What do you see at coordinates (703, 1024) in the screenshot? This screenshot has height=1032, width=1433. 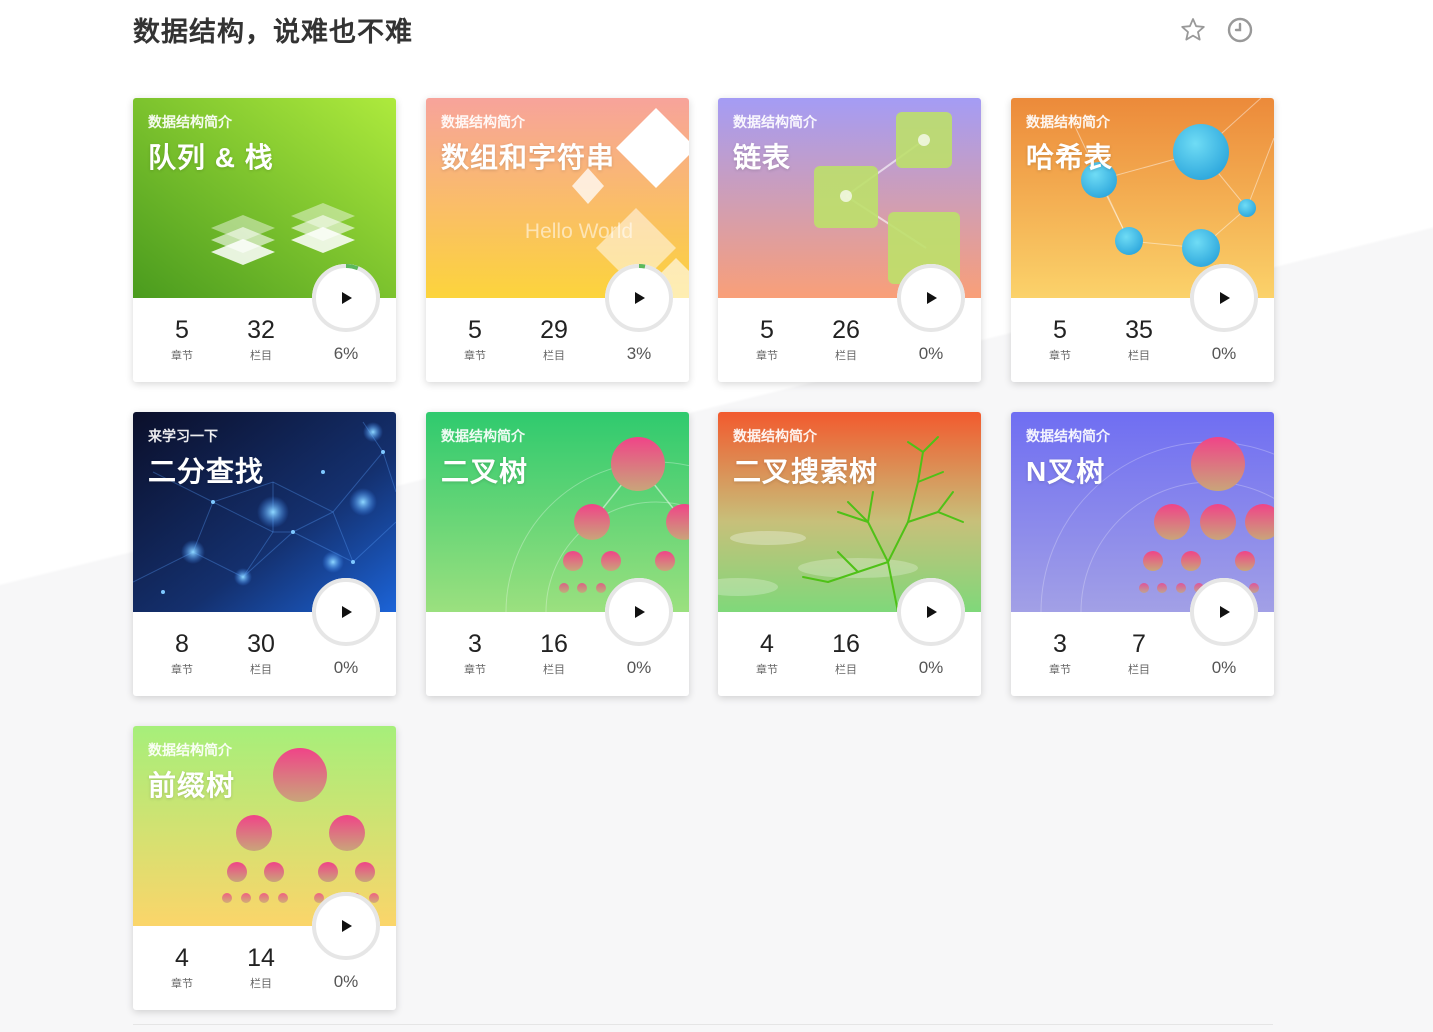 I see `section-divider` at bounding box center [703, 1024].